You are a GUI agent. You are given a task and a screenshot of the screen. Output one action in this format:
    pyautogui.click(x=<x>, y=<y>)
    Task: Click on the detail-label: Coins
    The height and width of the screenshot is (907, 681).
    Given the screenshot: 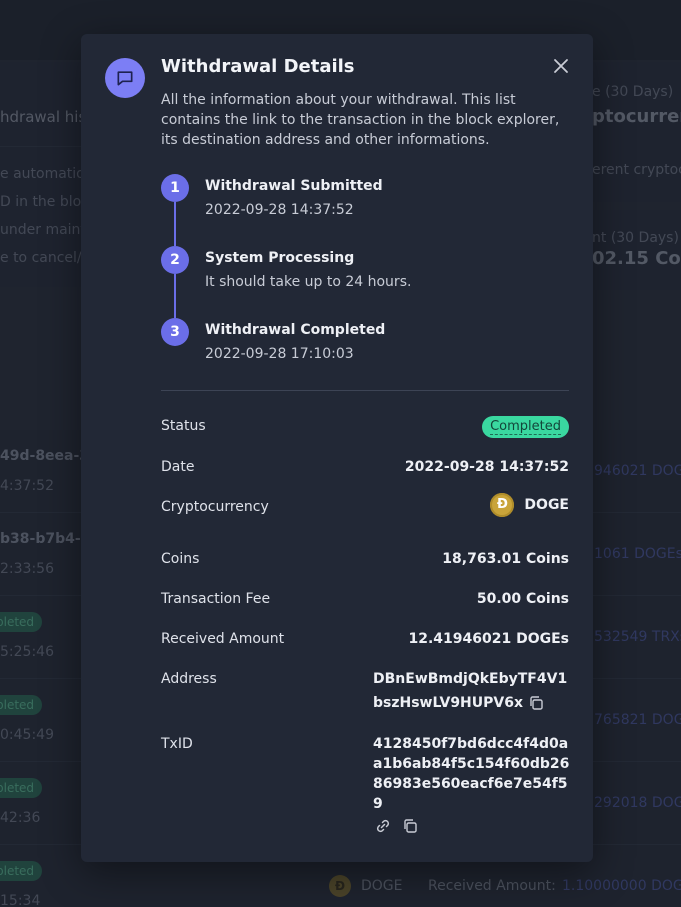 What is the action you would take?
    pyautogui.click(x=180, y=559)
    